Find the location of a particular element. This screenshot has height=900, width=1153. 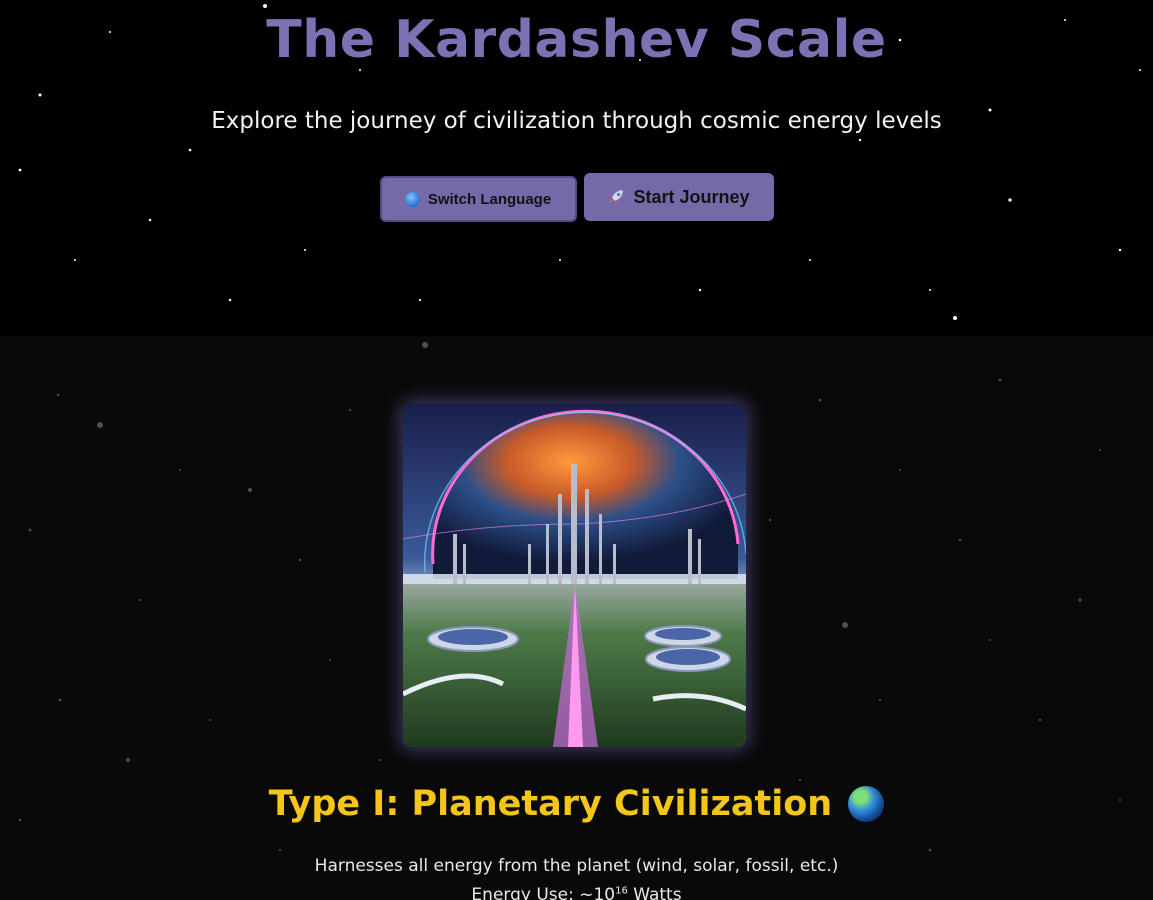

rocket-icon is located at coordinates (616, 197).